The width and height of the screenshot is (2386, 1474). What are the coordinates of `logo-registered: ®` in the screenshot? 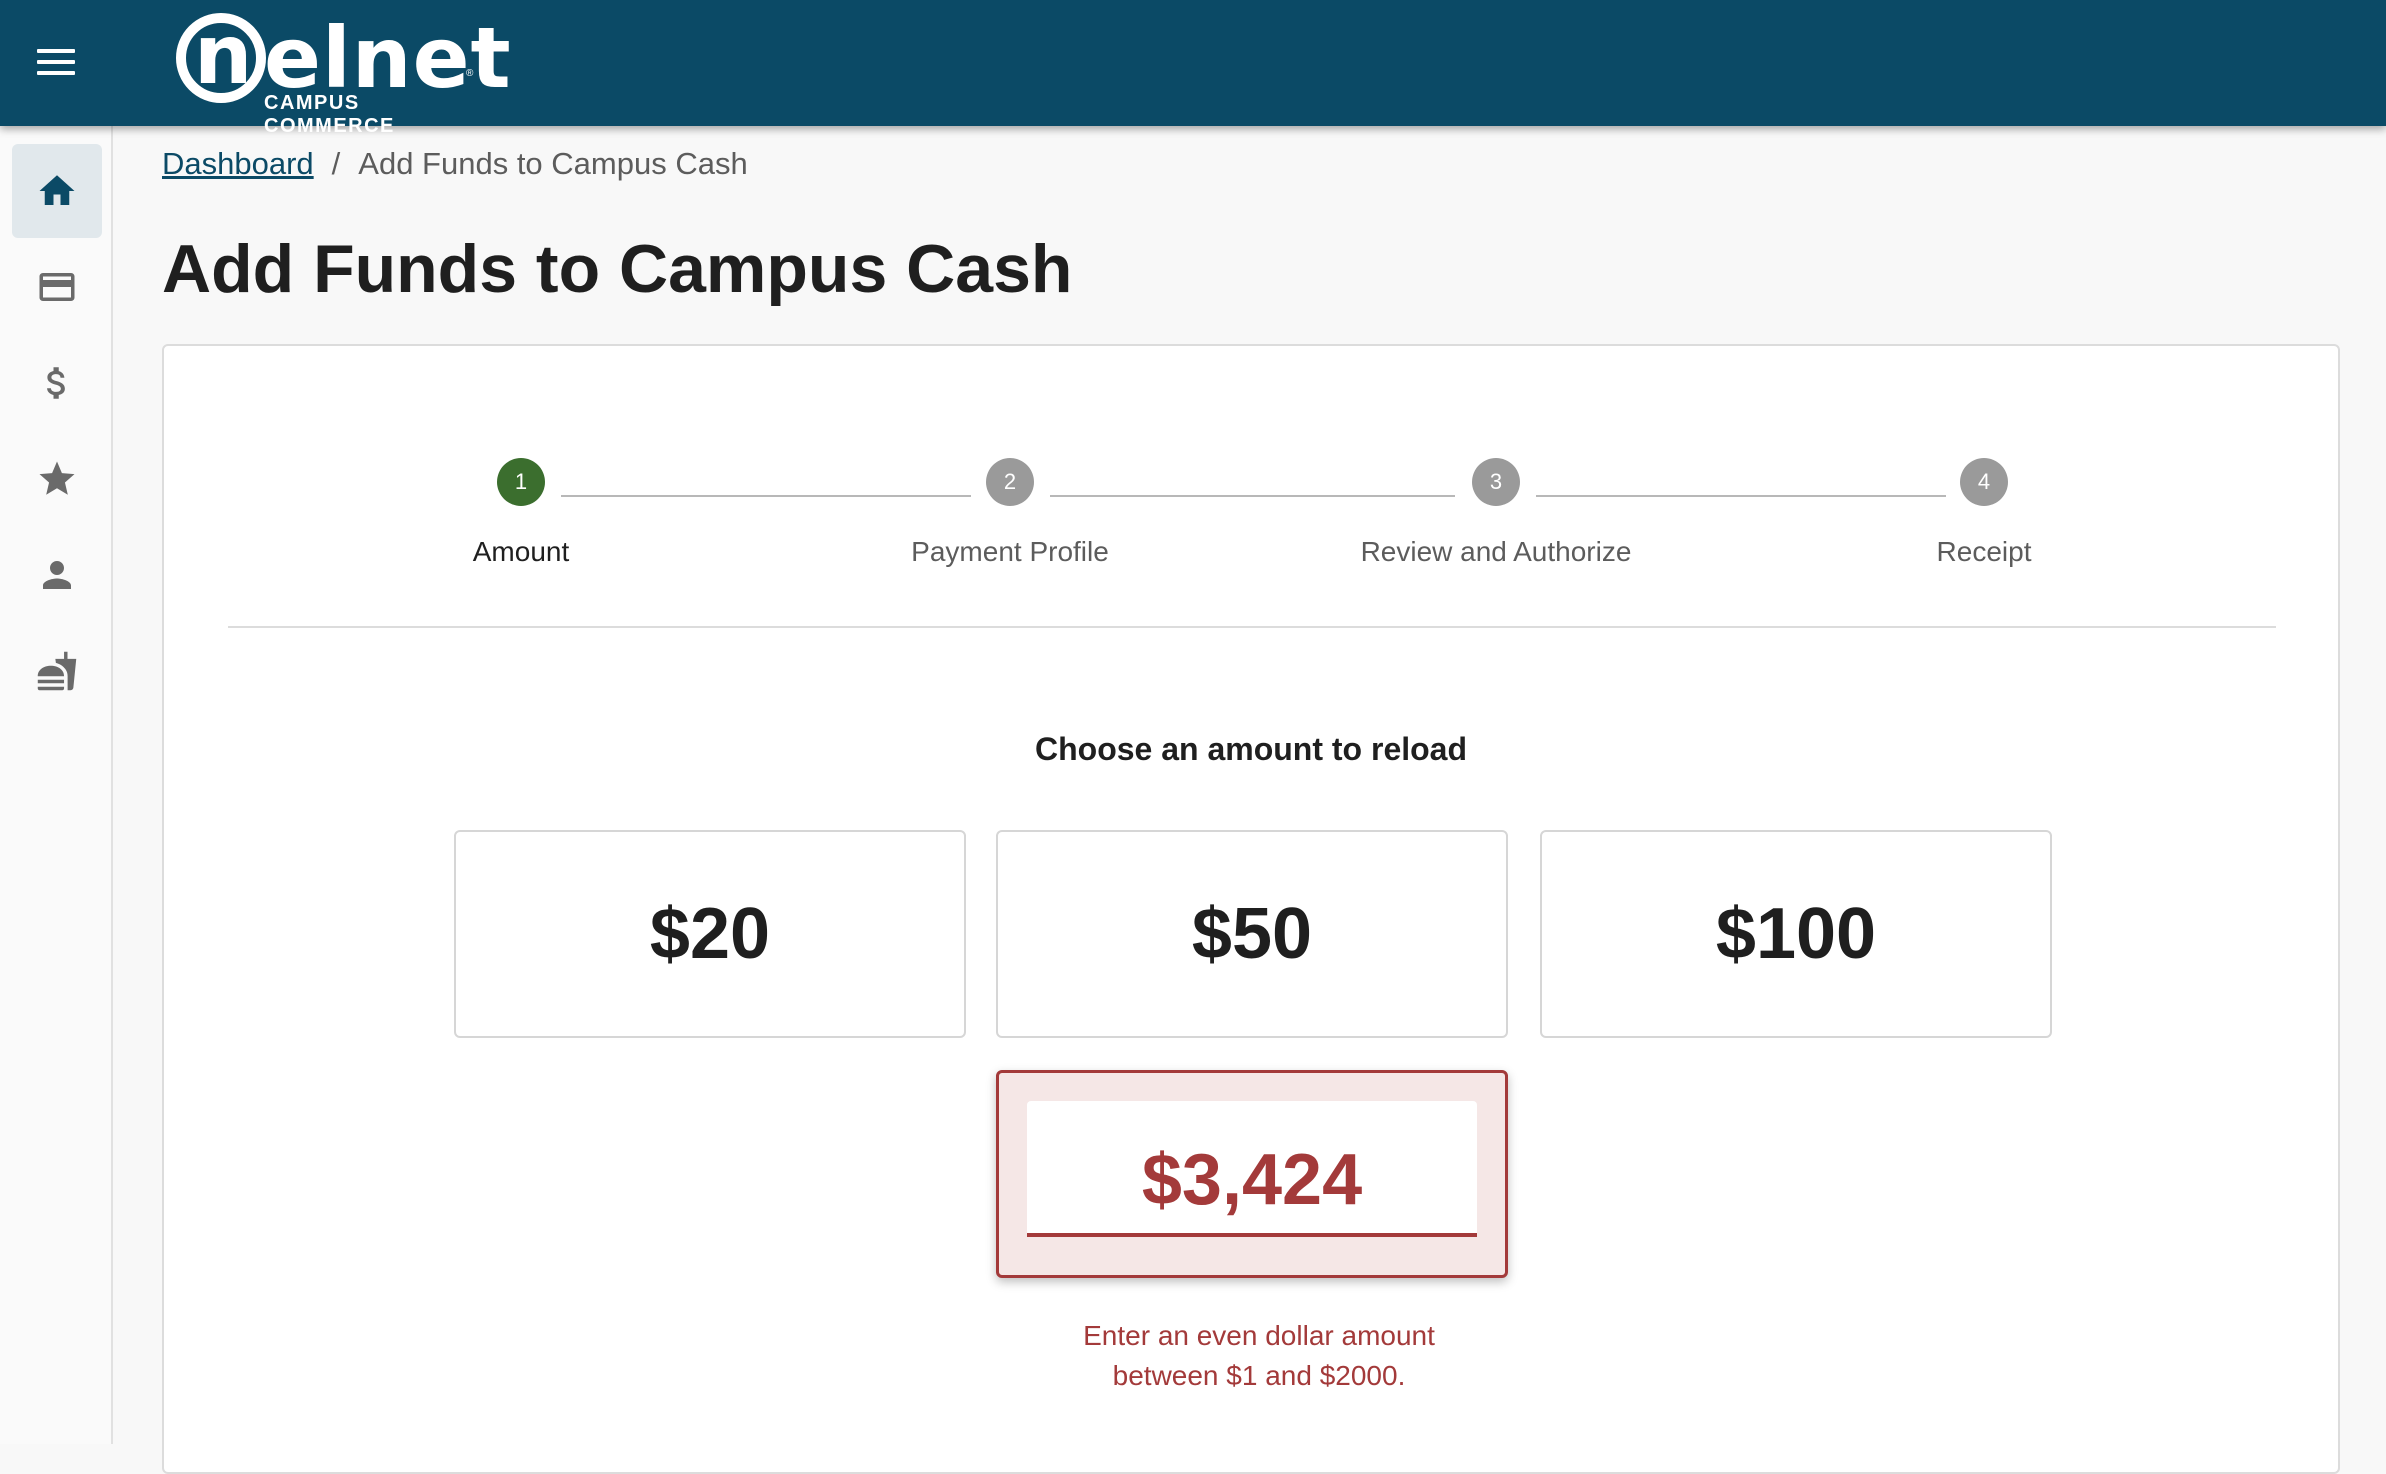 It's located at (470, 73).